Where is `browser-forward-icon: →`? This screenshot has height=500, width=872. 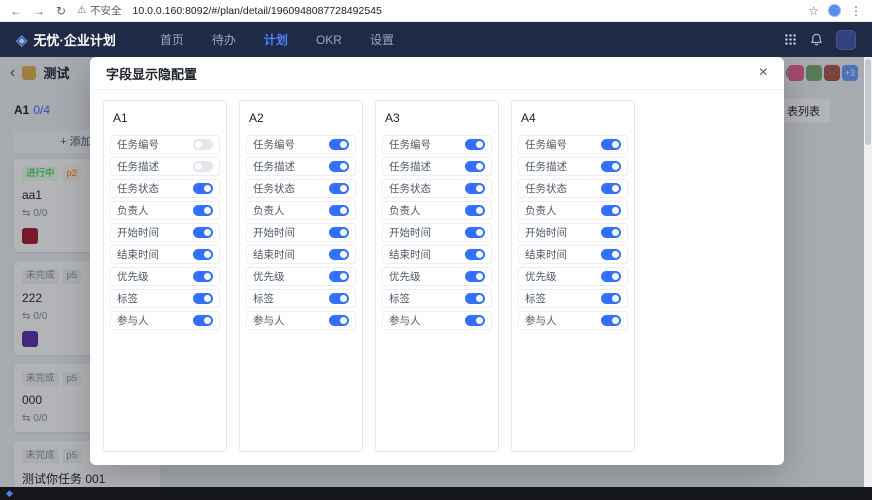
browser-forward-icon: → is located at coordinates (39, 11).